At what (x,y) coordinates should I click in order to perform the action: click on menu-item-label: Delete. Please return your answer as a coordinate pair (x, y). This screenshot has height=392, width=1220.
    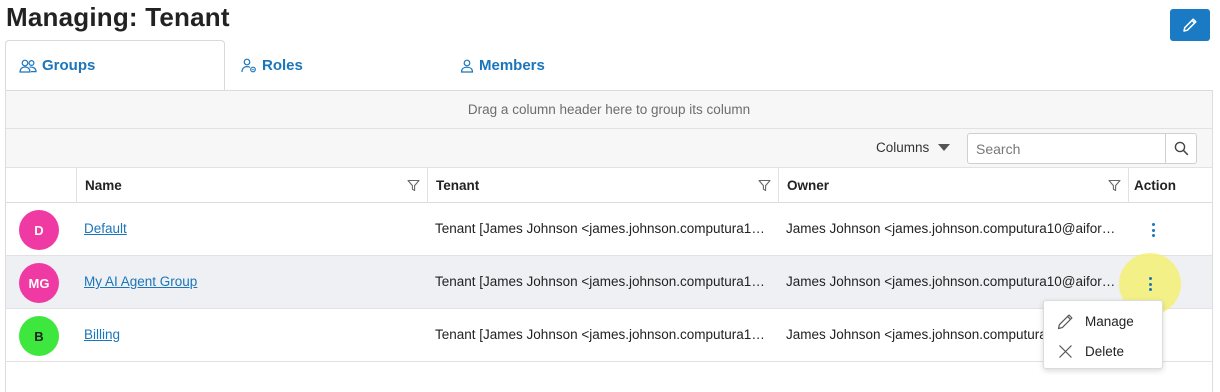
    Looking at the image, I should click on (1105, 351).